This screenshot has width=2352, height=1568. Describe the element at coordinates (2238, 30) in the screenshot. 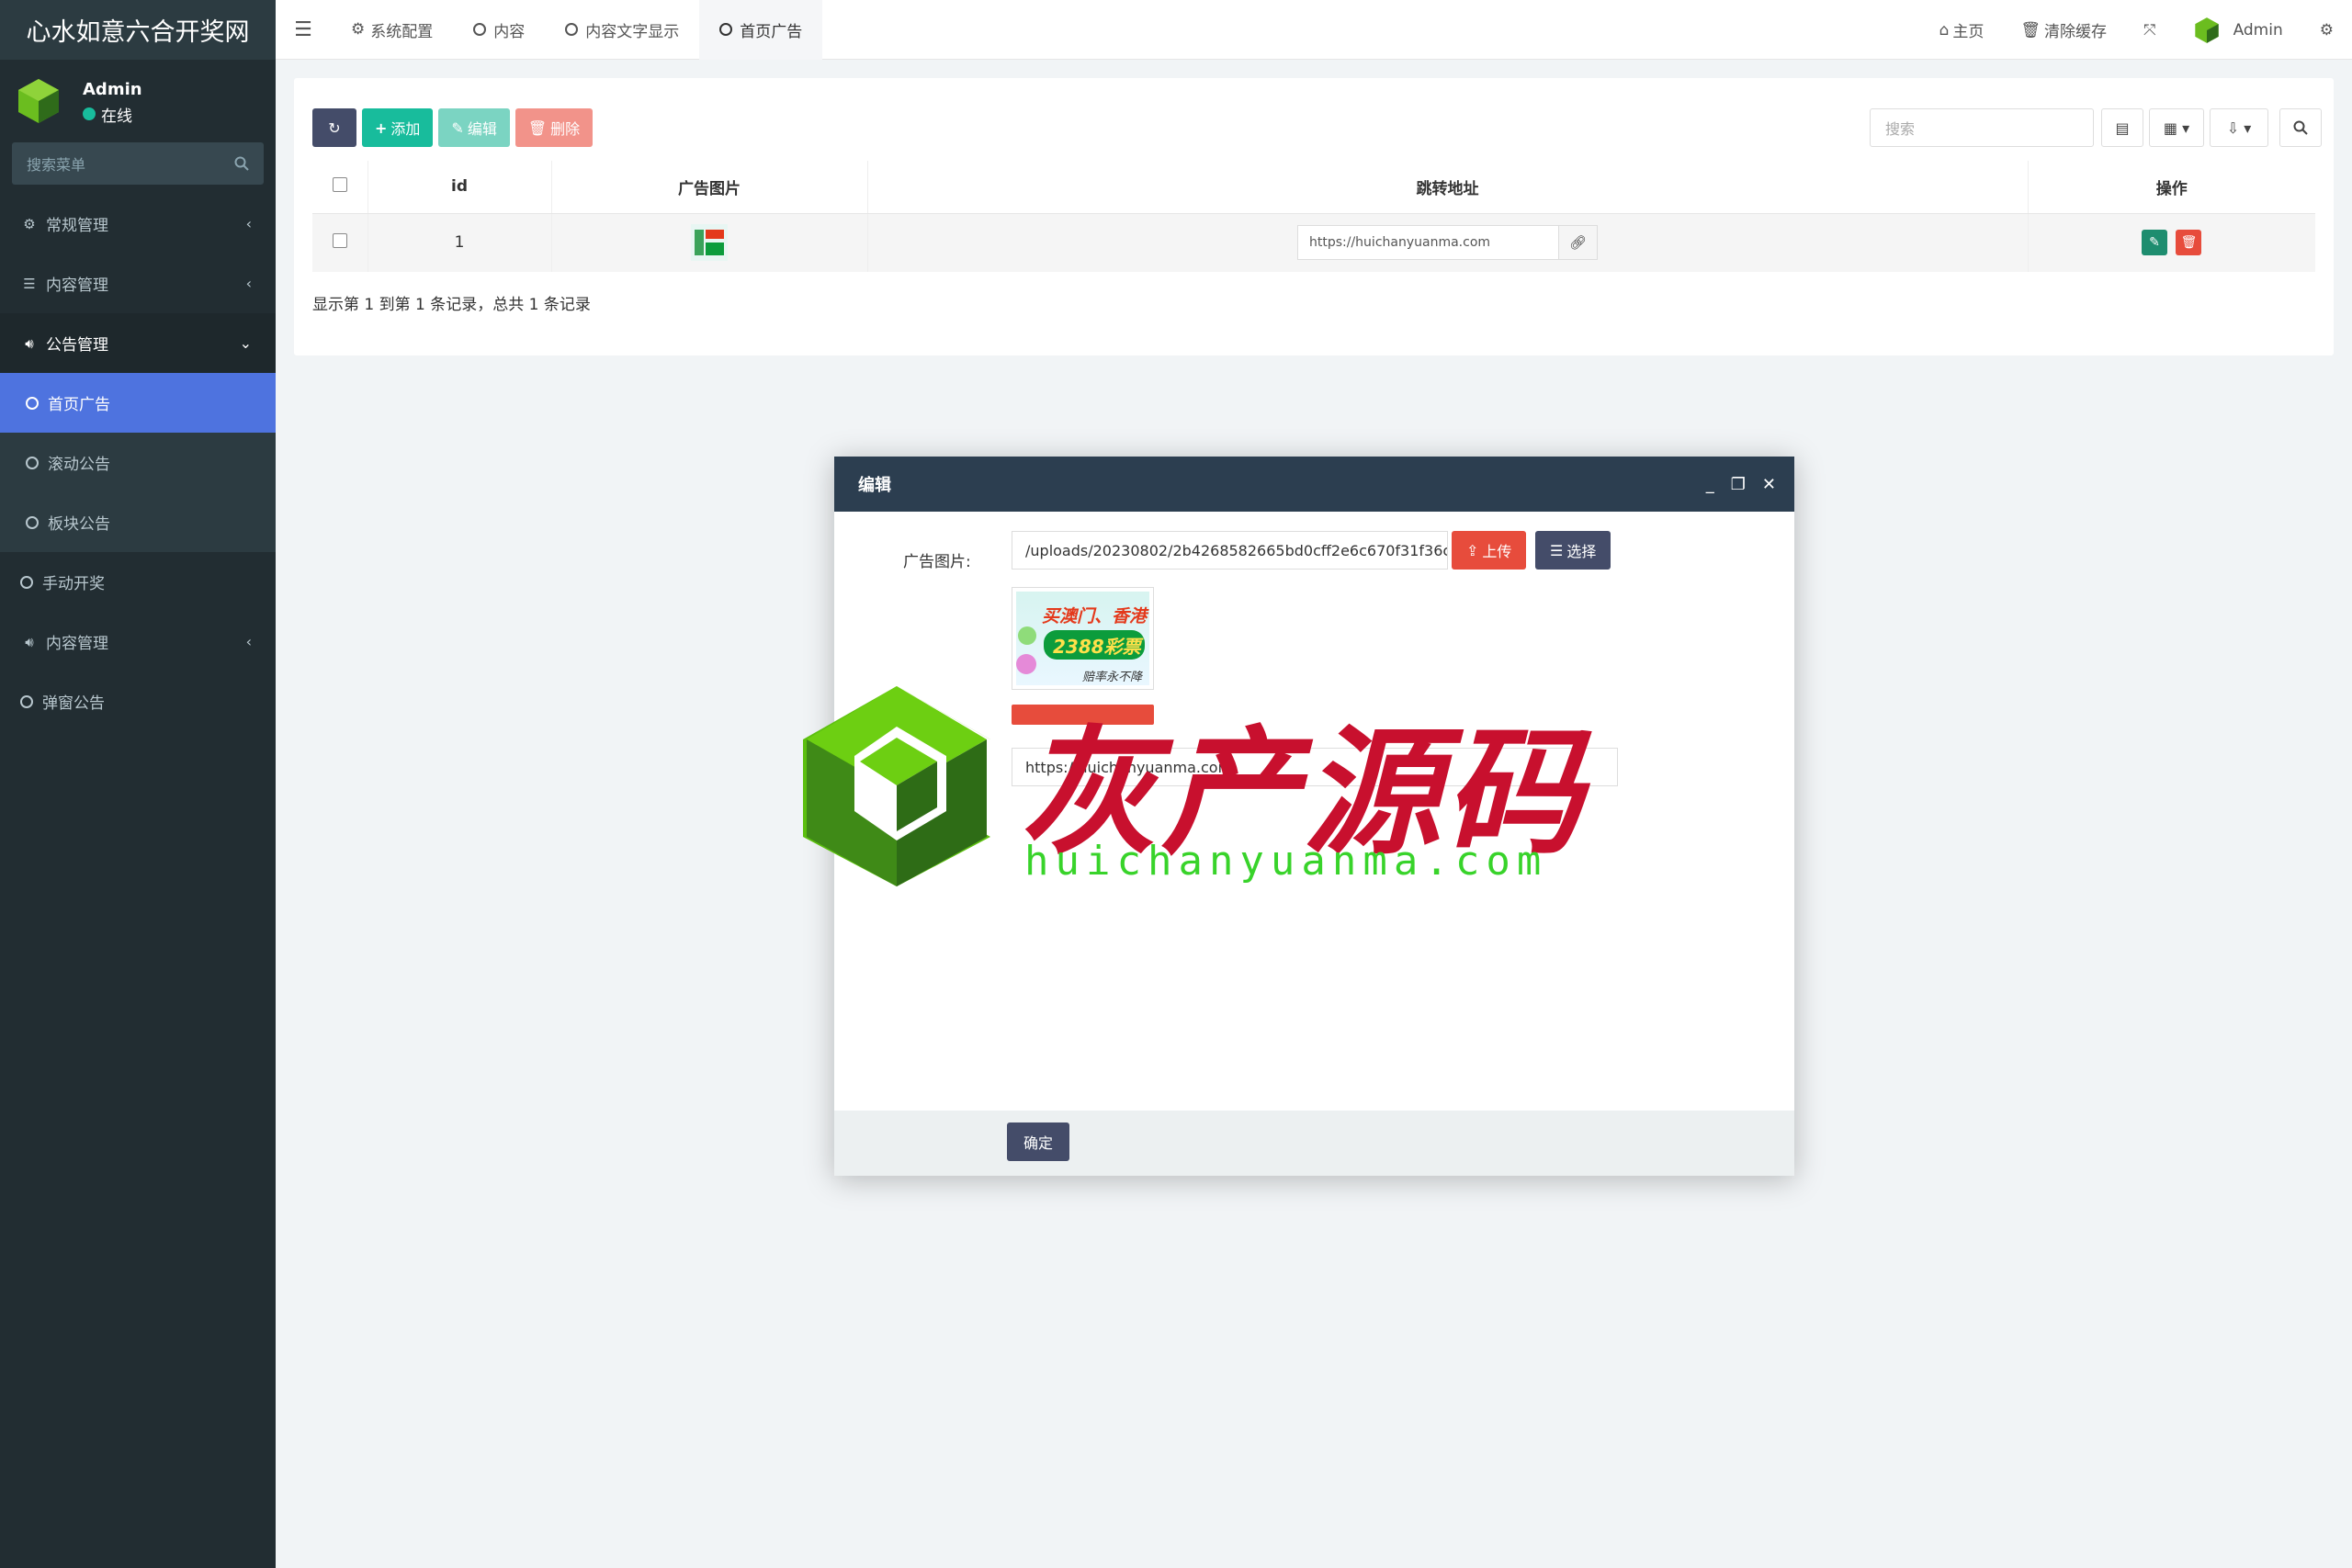

I see `admin-menu: Admin` at that location.